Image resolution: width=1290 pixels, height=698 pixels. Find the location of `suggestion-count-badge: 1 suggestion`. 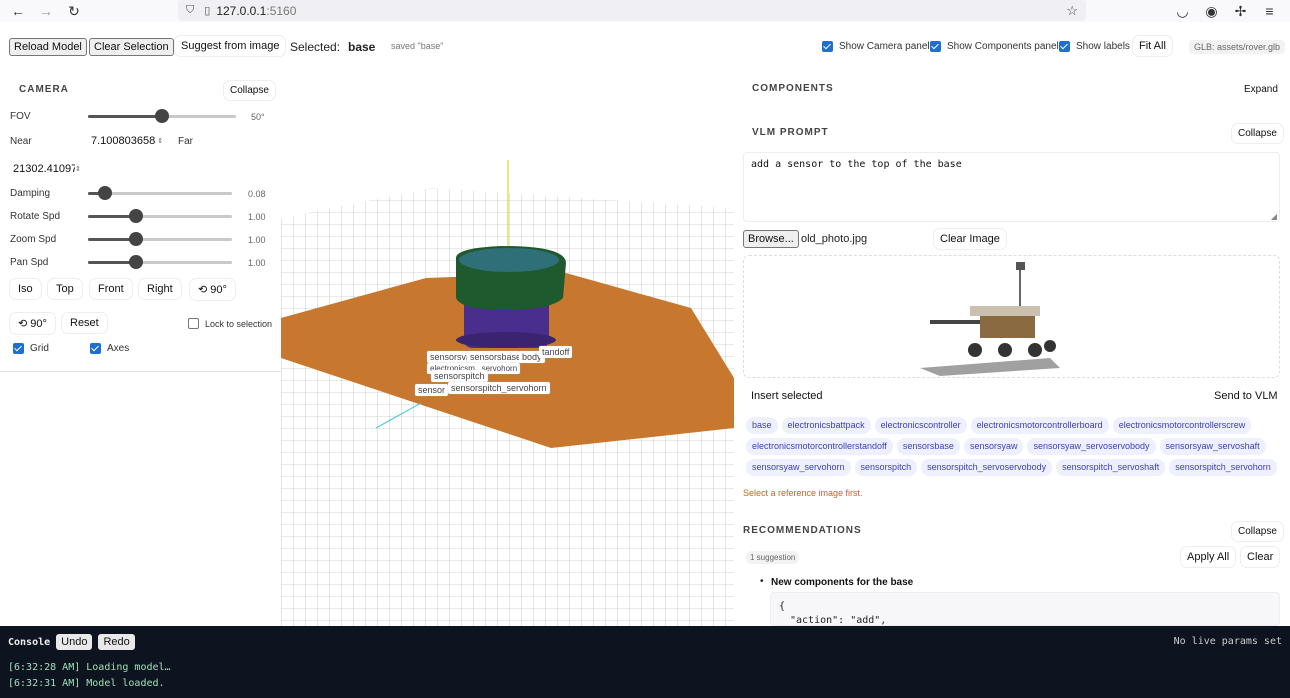

suggestion-count-badge: 1 suggestion is located at coordinates (773, 557).